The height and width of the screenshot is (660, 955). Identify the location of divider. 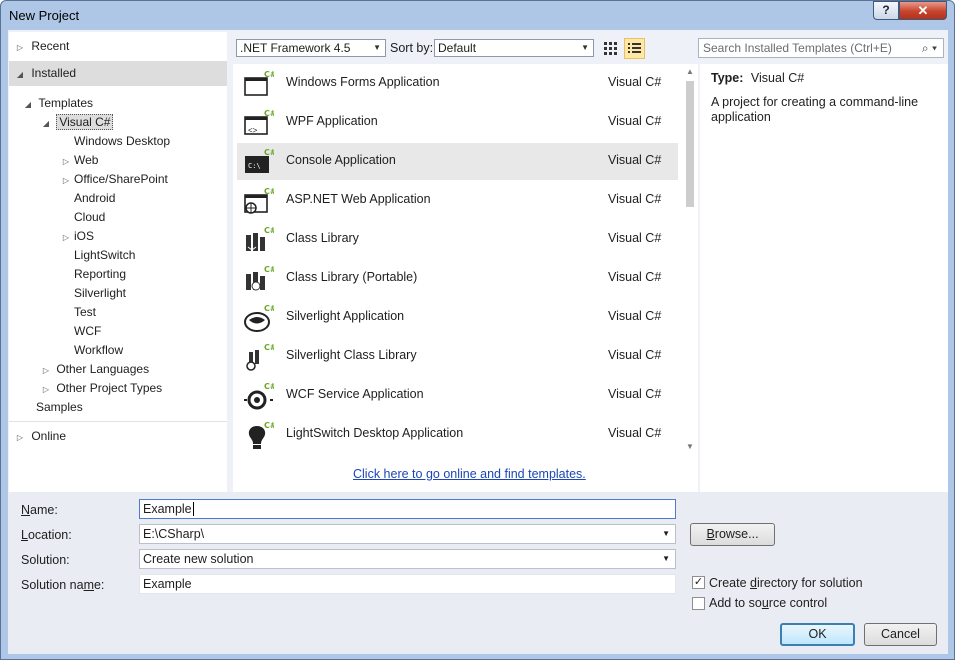
(118, 421).